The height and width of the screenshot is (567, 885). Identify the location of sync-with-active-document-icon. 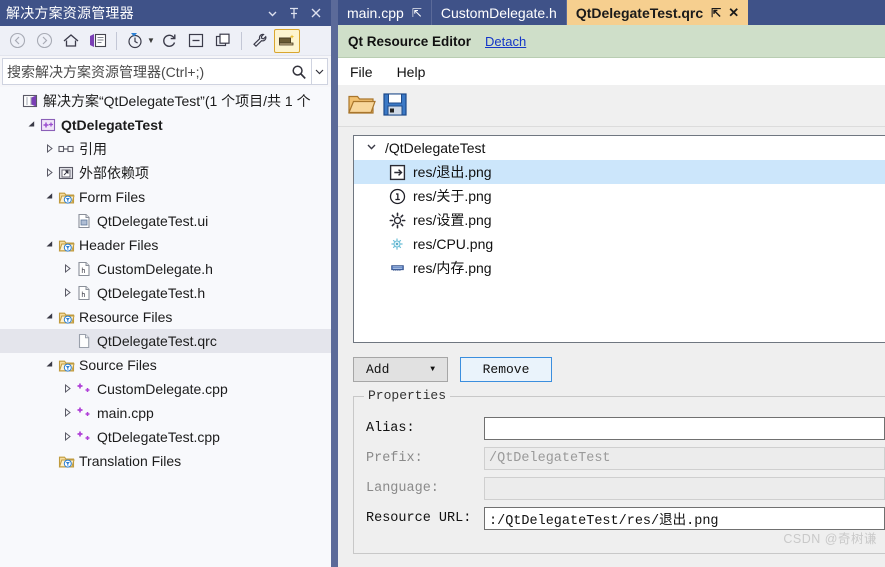
(98, 41).